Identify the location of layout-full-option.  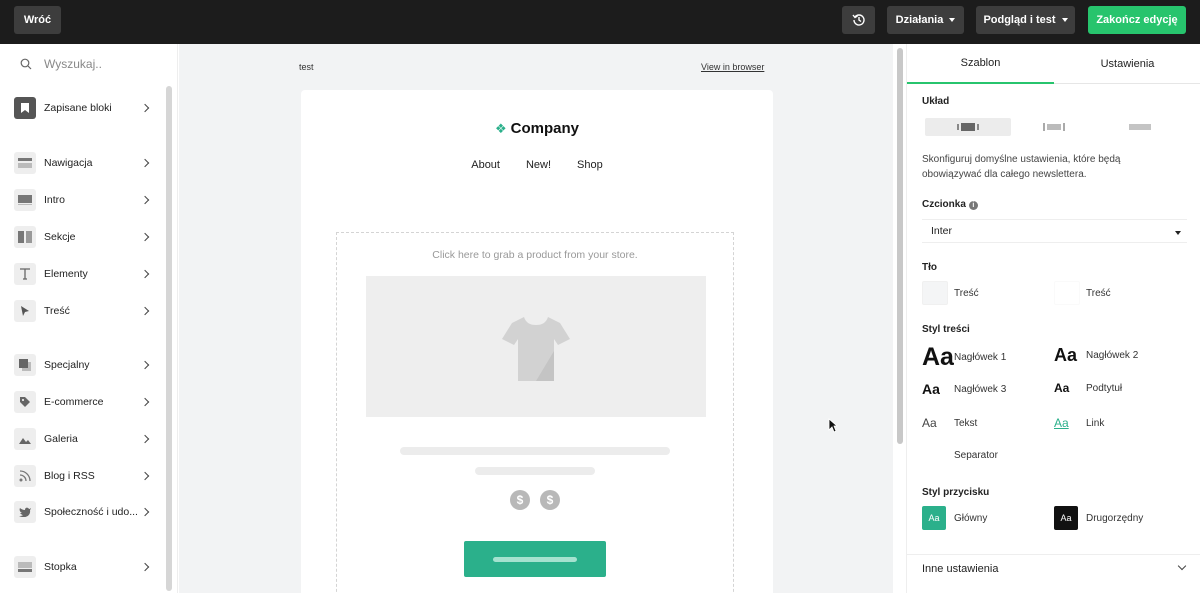
(1054, 127).